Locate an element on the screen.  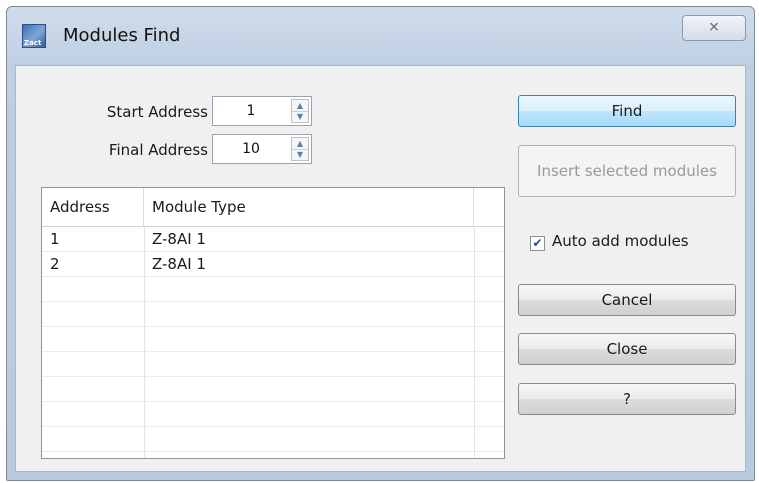
column-header-address: Address is located at coordinates (93, 207).